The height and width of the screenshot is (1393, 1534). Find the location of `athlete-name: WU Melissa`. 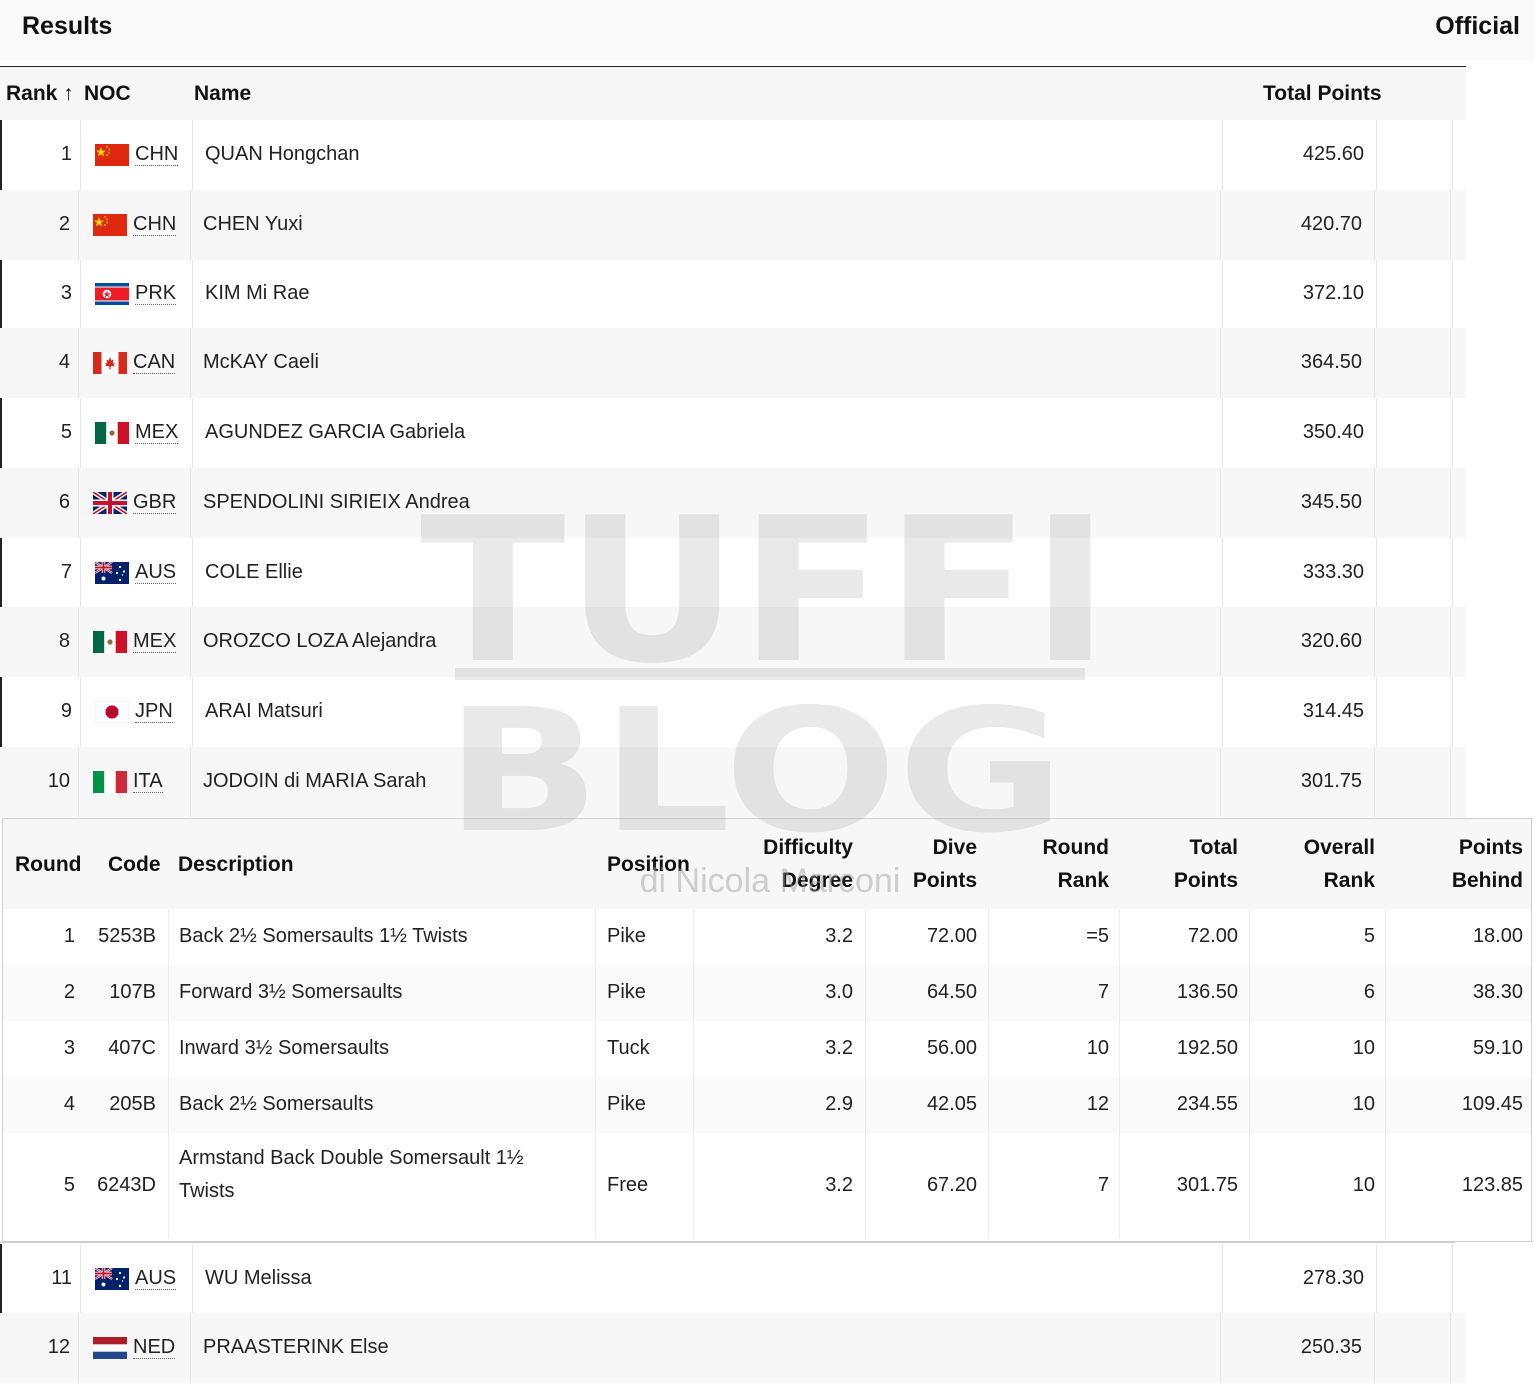

athlete-name: WU Melissa is located at coordinates (258, 1278).